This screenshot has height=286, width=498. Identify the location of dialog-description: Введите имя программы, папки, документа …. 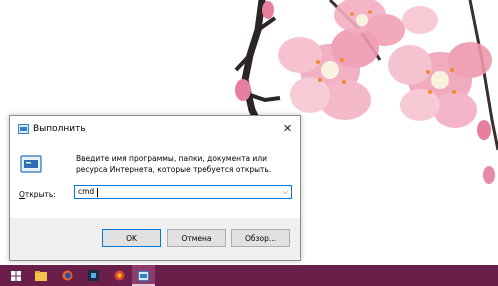
(174, 164).